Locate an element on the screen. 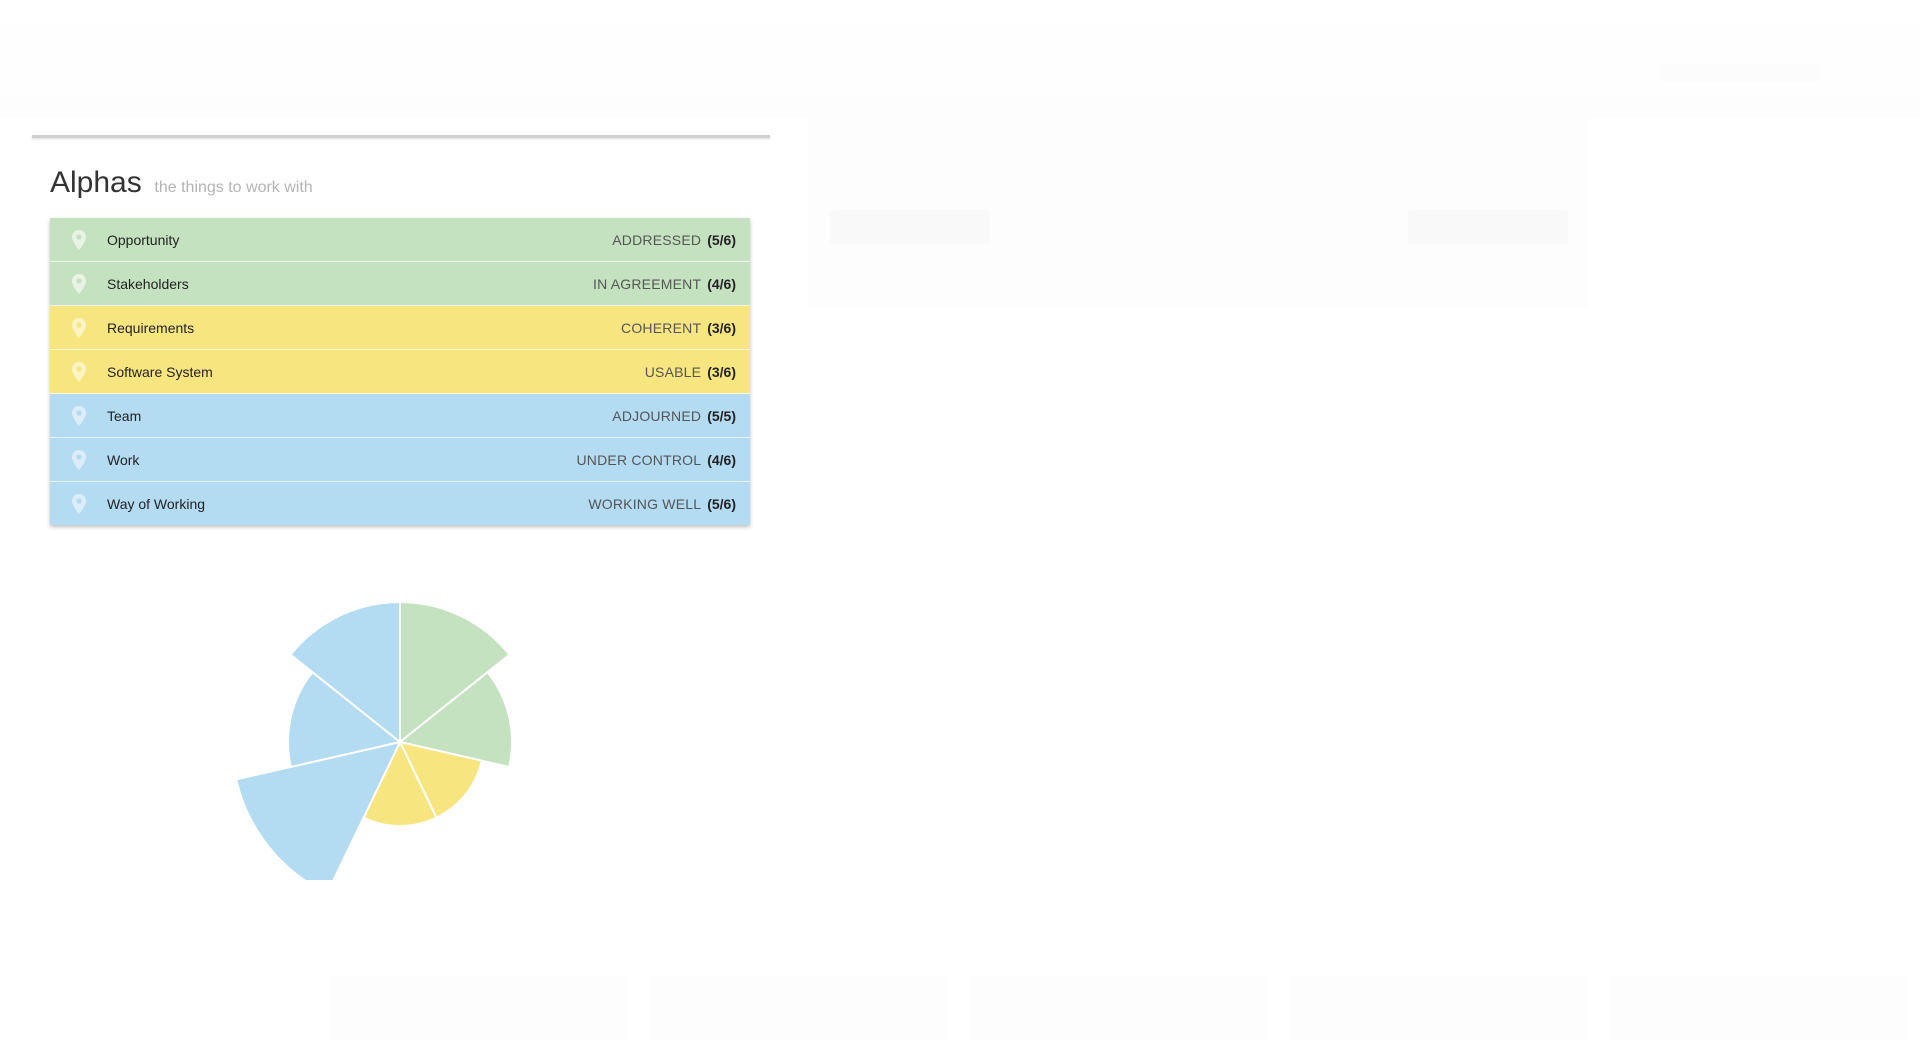  alpha-state: IN AGREEMENT (4/6) is located at coordinates (664, 284).